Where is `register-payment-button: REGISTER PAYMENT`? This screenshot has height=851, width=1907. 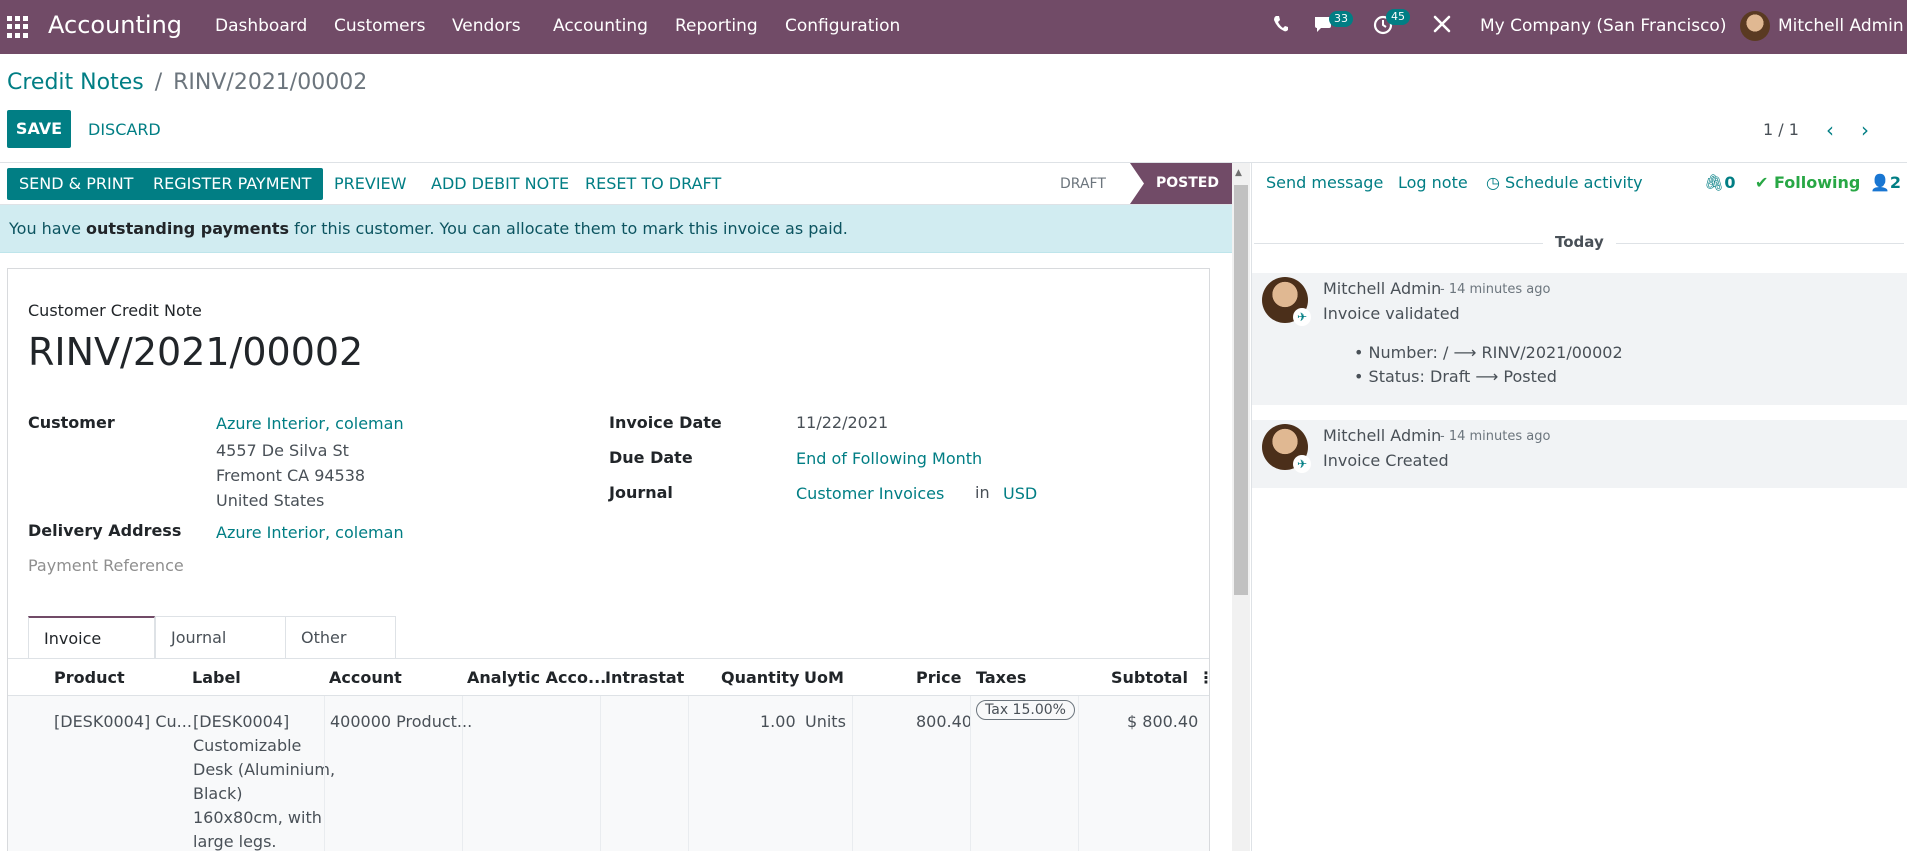 register-payment-button: REGISTER PAYMENT is located at coordinates (232, 184).